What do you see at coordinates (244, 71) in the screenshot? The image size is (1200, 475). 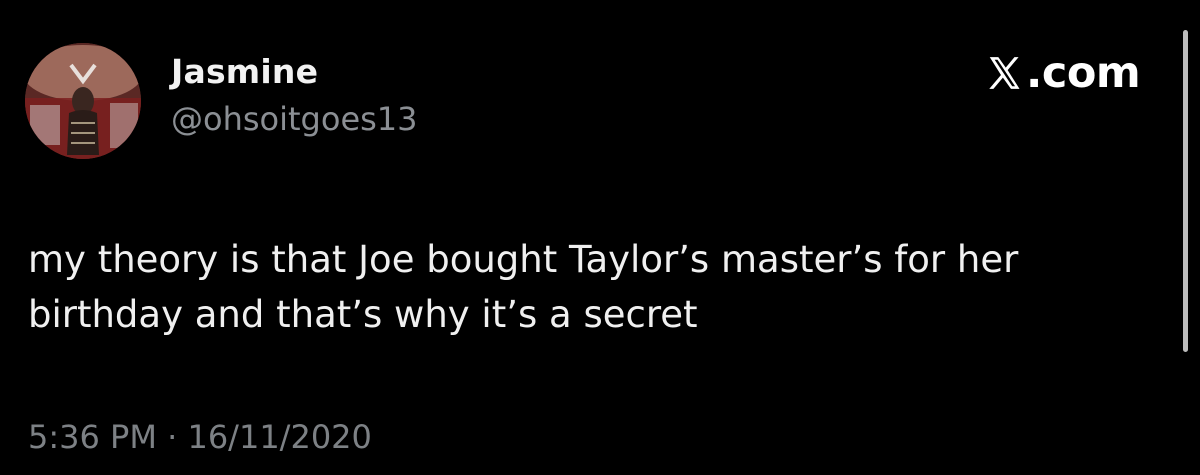 I see `display-name: Jasmine` at bounding box center [244, 71].